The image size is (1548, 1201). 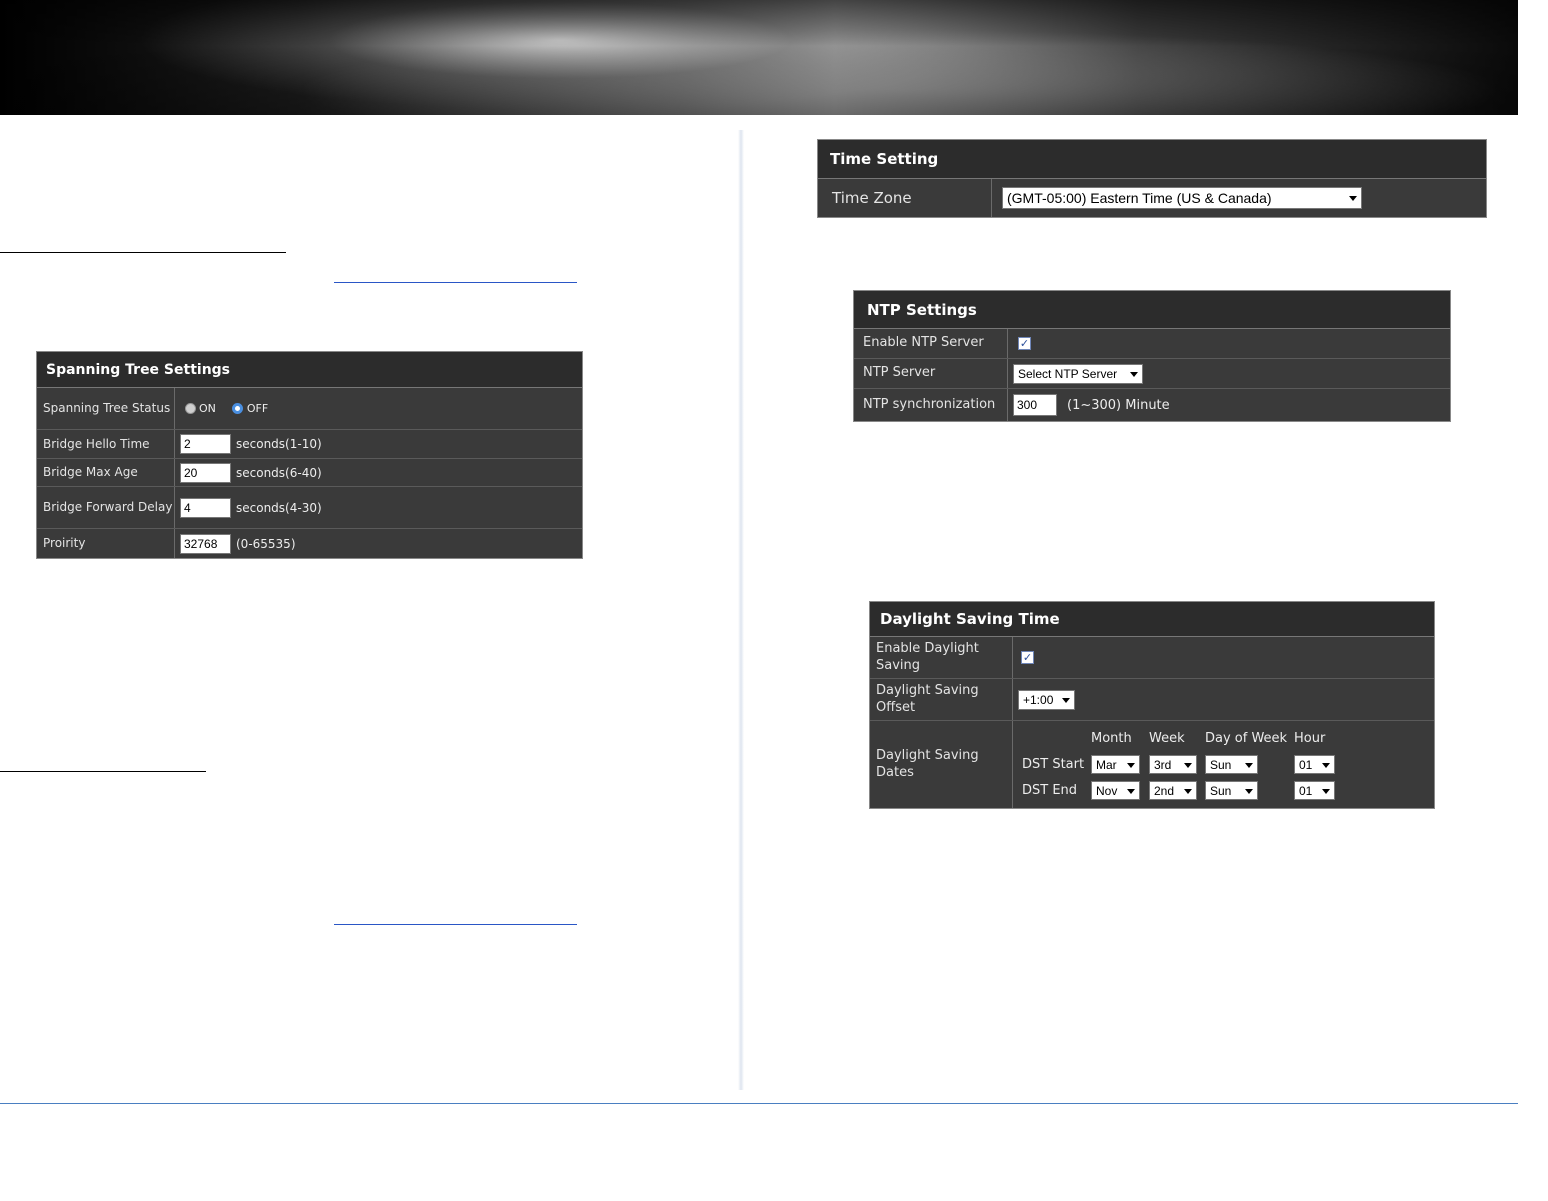 What do you see at coordinates (106, 444) in the screenshot?
I see `field-label: Bridge Hello Time` at bounding box center [106, 444].